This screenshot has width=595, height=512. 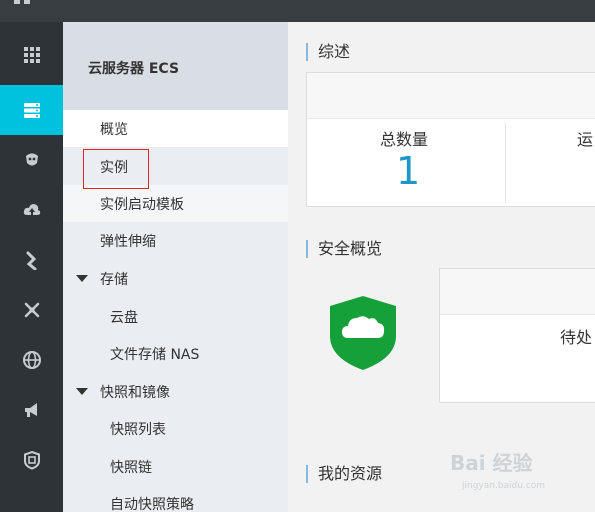 I want to click on shield-icon, so click(x=31, y=460).